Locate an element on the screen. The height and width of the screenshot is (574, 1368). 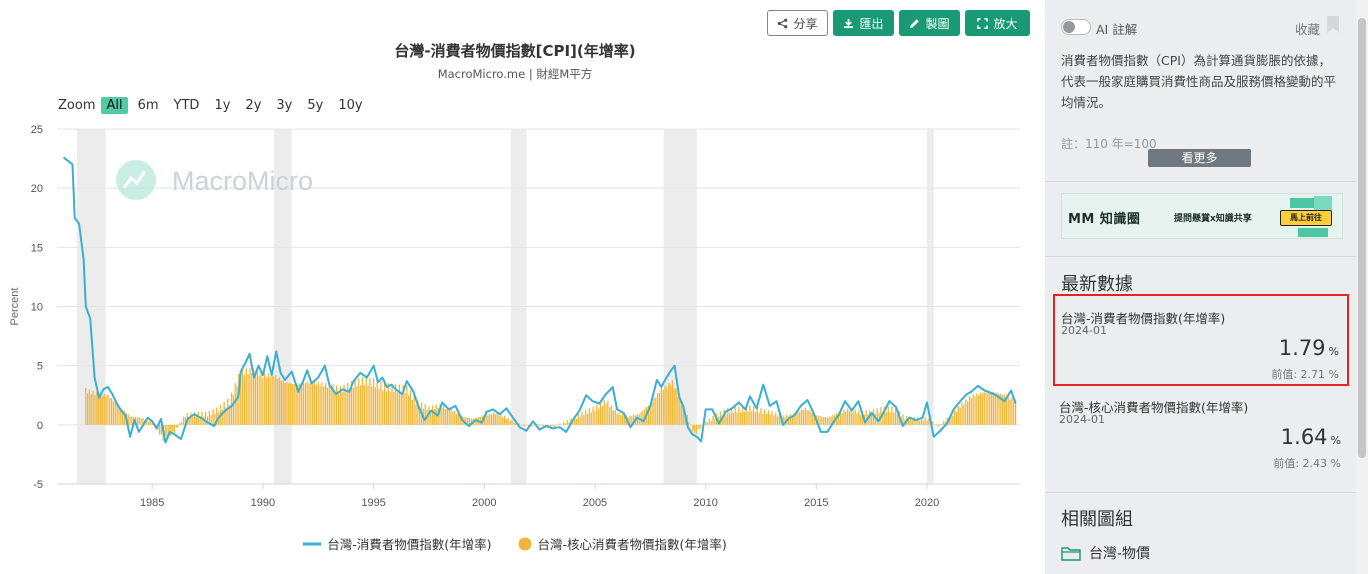
x-tick-label: 1985 is located at coordinates (152, 503).